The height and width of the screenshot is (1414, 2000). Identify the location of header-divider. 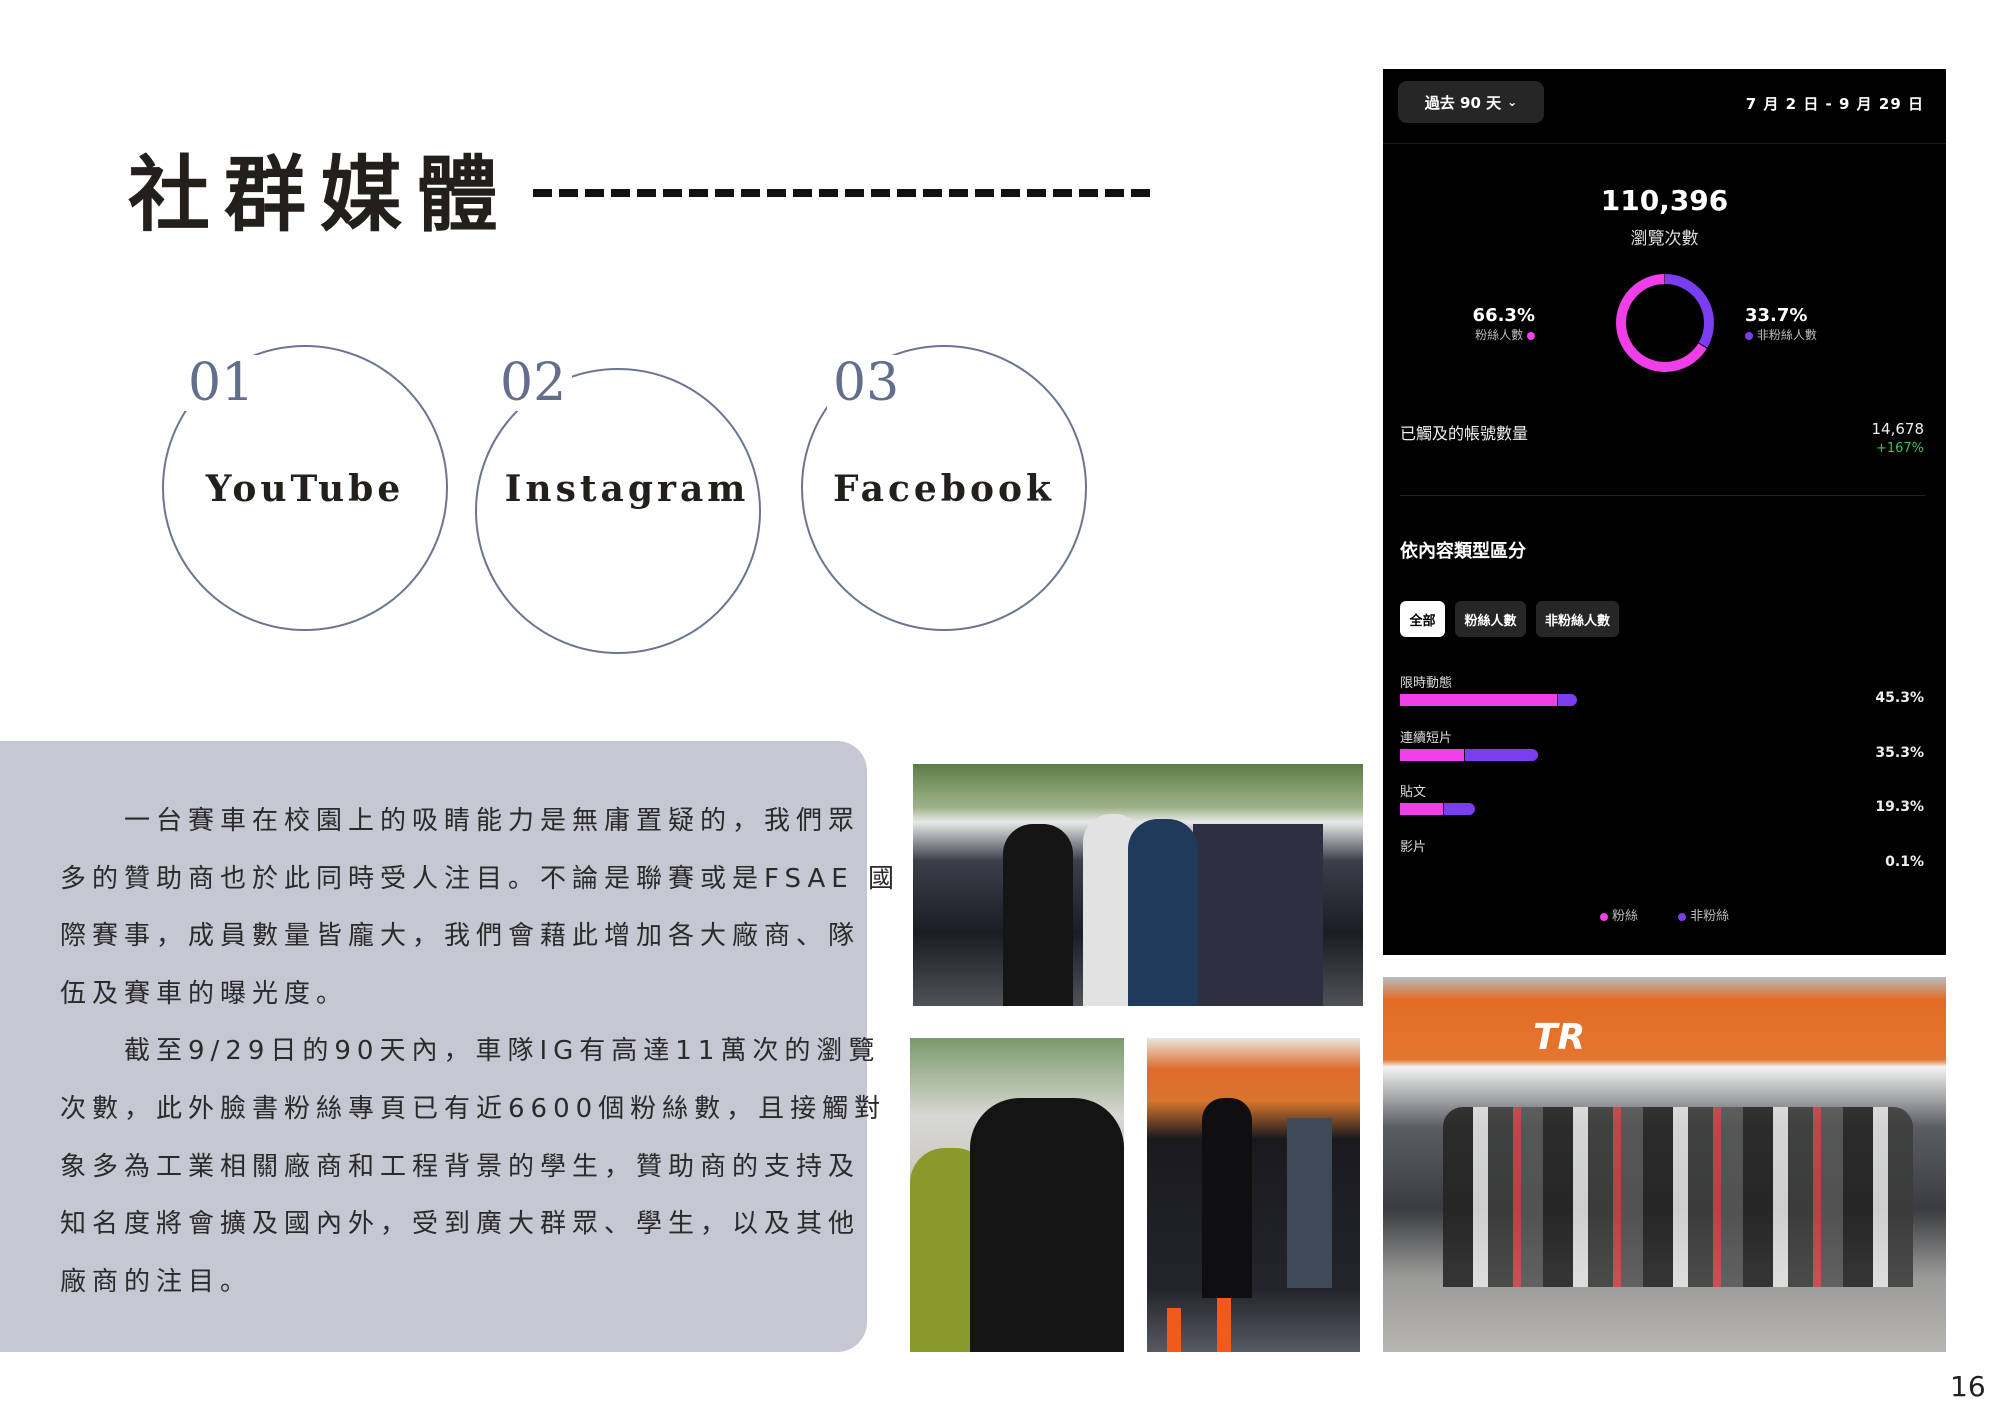
(1664, 143).